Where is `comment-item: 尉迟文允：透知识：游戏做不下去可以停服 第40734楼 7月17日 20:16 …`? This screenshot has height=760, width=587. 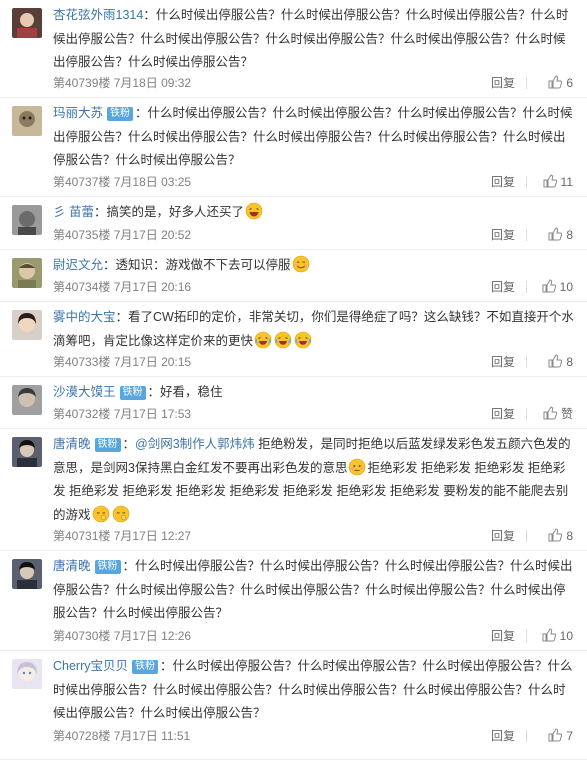 comment-item: 尉迟文允：透知识：游戏做不下去可以停服 第40734楼 7月17日 20:16 … is located at coordinates (293, 276).